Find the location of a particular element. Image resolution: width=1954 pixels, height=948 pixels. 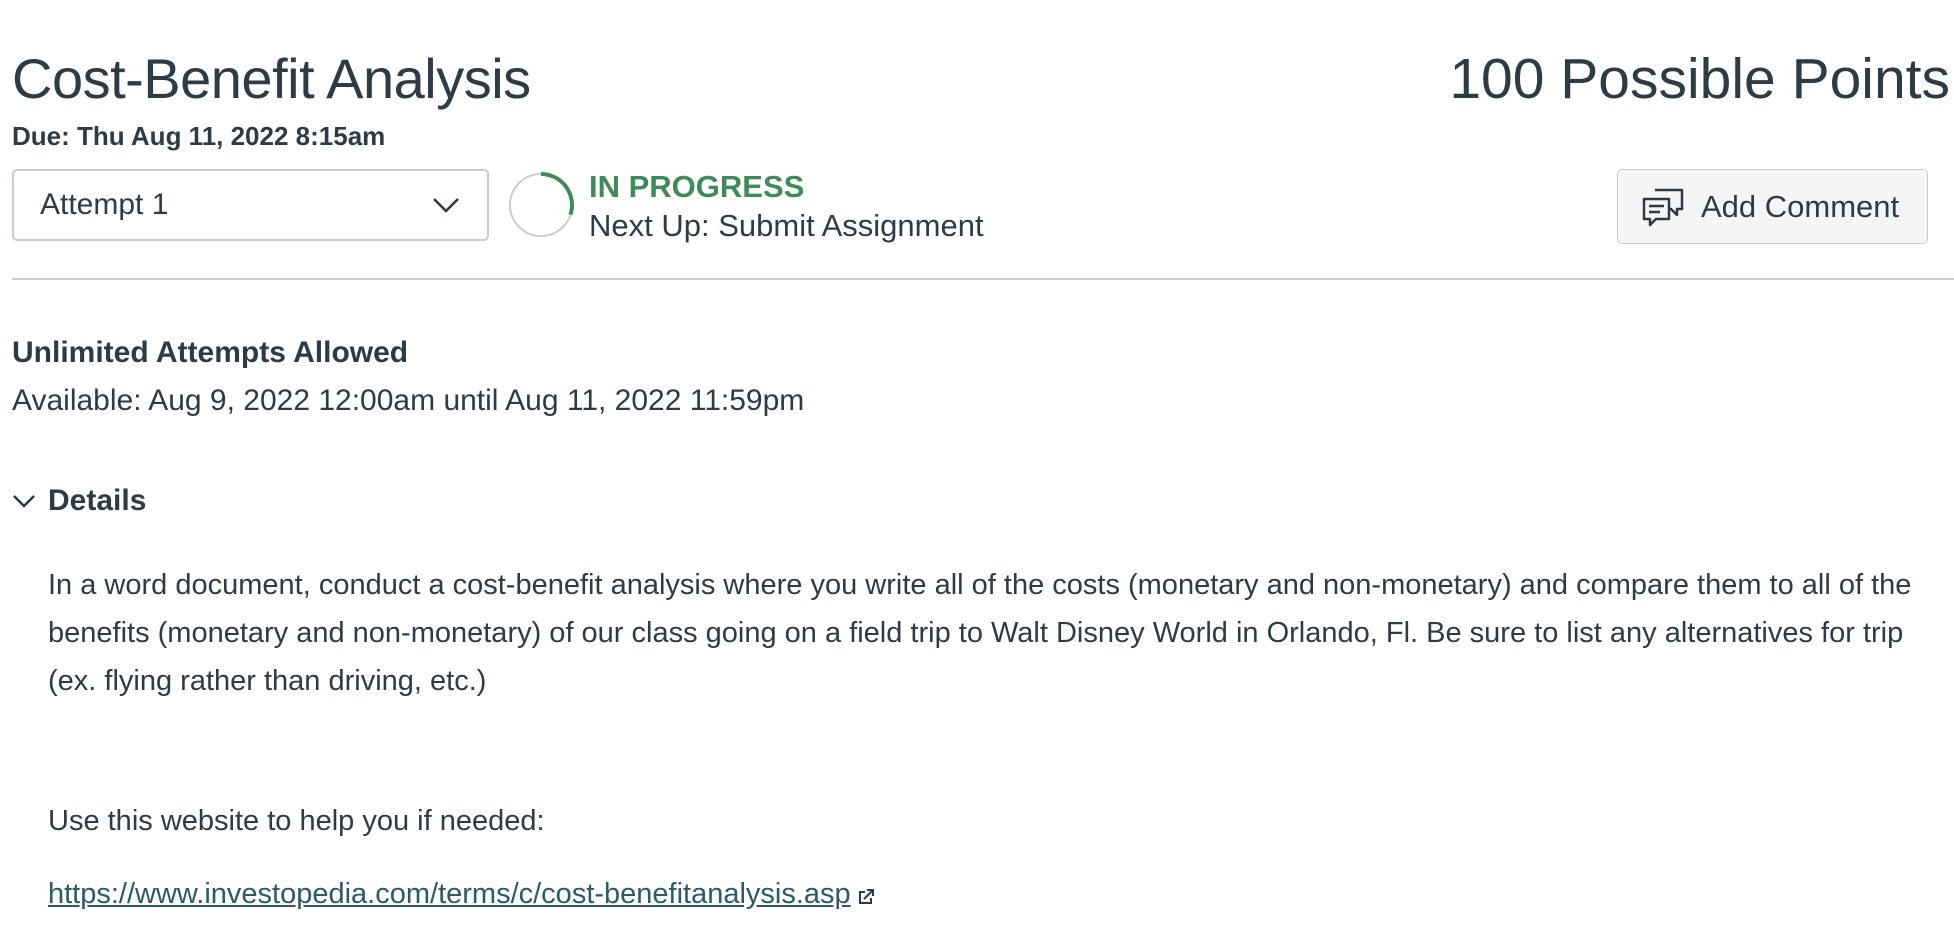

attempts-allowed: Unlimited Attempts Allowed is located at coordinates (210, 352).